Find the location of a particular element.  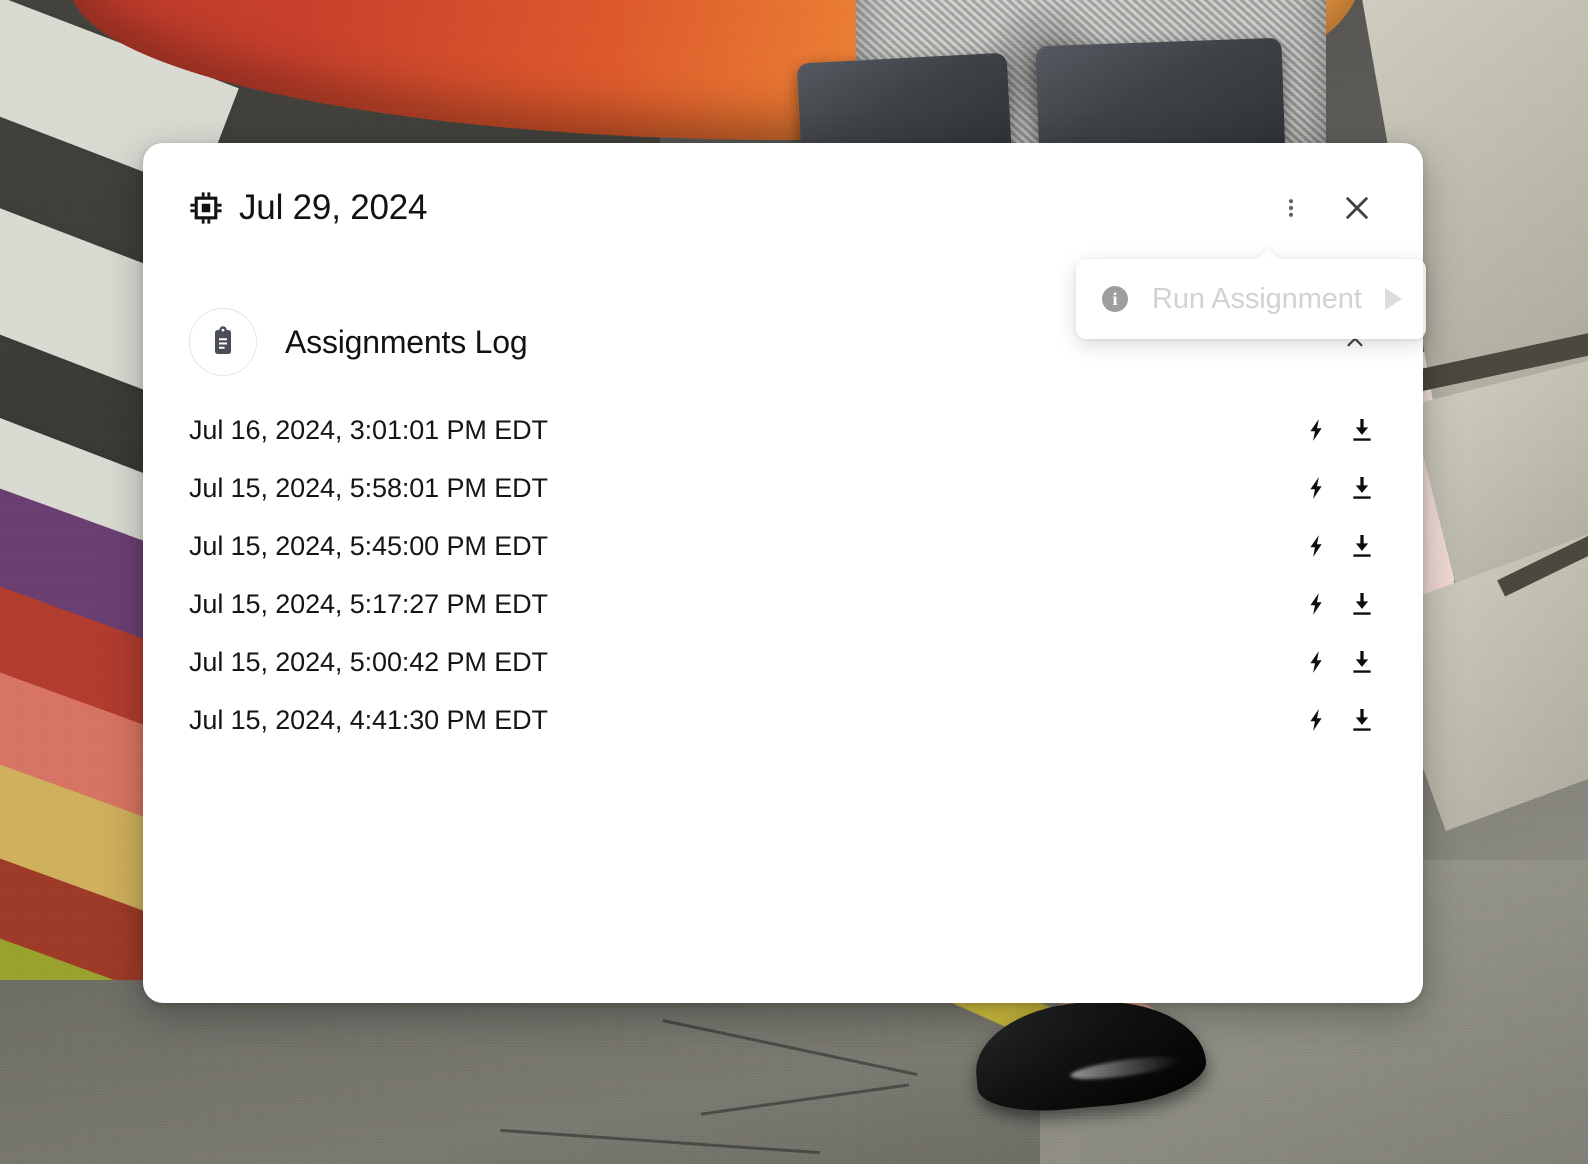

log-row: Jul 15, 2024, 4:41:30 PM EDT is located at coordinates (783, 720).